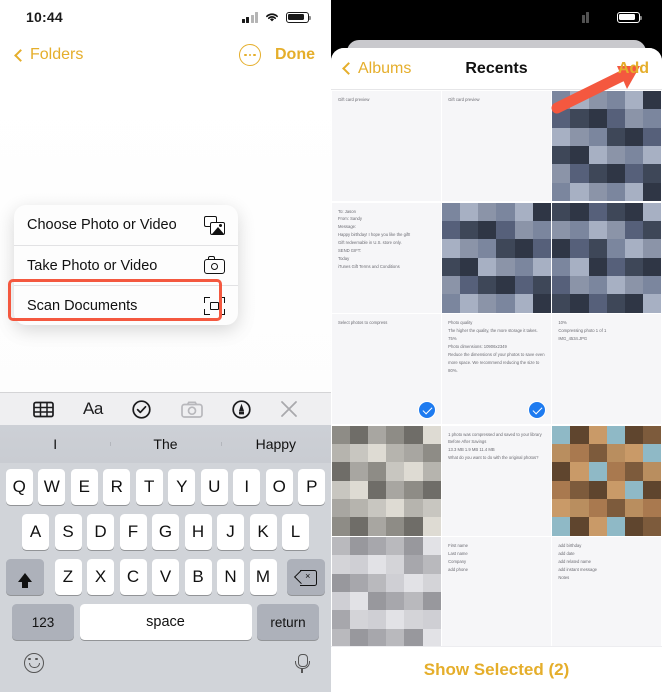  Describe the element at coordinates (496, 69) in the screenshot. I see `photo-picker-nav-bar: Albums Recents Add` at that location.